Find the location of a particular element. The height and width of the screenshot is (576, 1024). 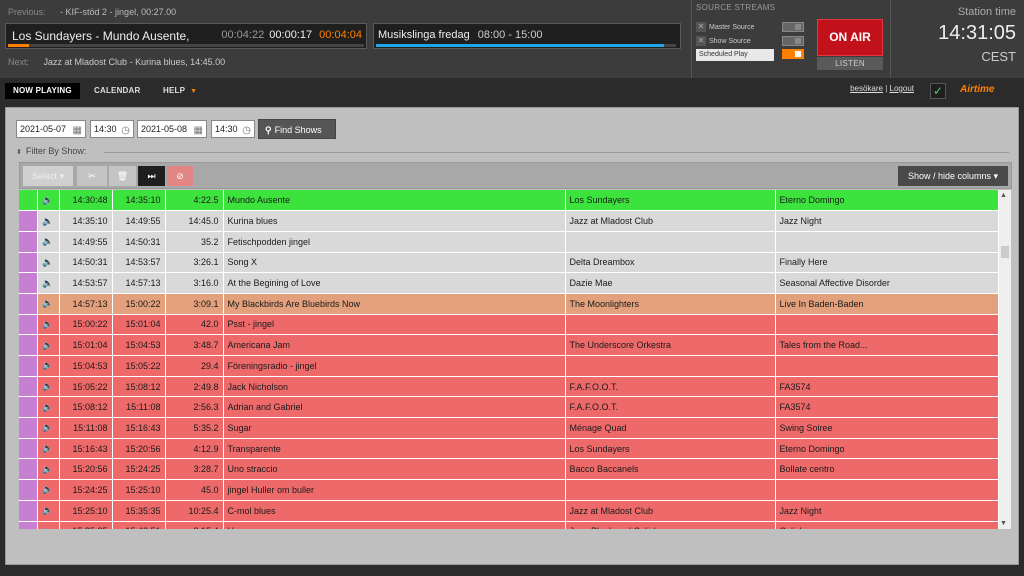

start-time-cell: 15:25:10 is located at coordinates (86, 511).